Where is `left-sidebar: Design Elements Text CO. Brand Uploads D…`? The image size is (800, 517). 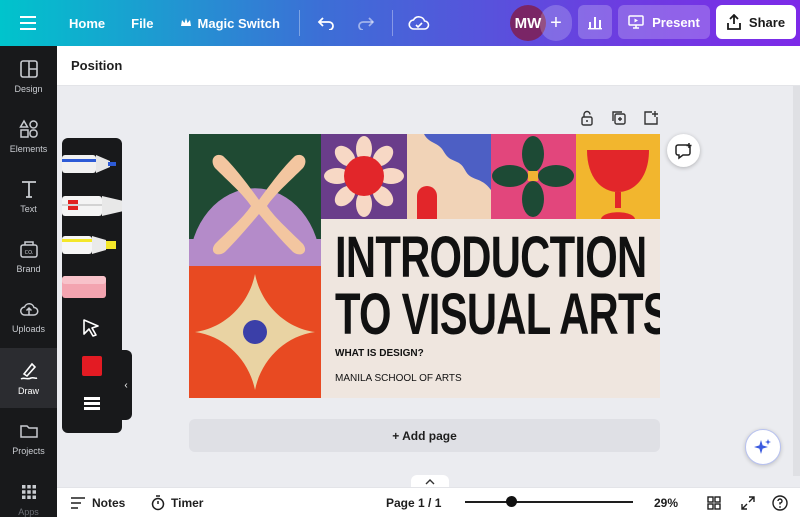 left-sidebar: Design Elements Text CO. Brand Uploads D… is located at coordinates (28, 281).